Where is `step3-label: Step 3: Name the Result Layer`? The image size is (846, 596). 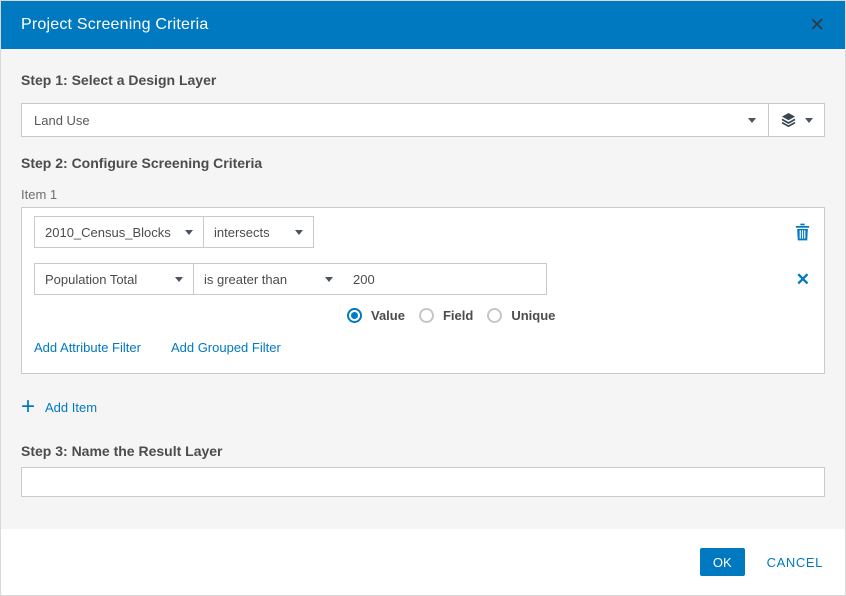
step3-label: Step 3: Name the Result Layer is located at coordinates (122, 451).